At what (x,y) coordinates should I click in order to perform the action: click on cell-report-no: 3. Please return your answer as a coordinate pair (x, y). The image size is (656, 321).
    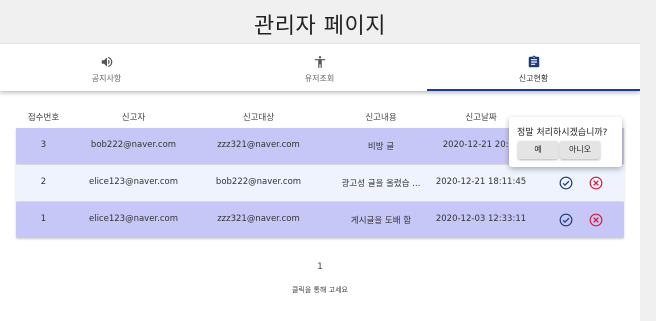
    Looking at the image, I should click on (43, 145).